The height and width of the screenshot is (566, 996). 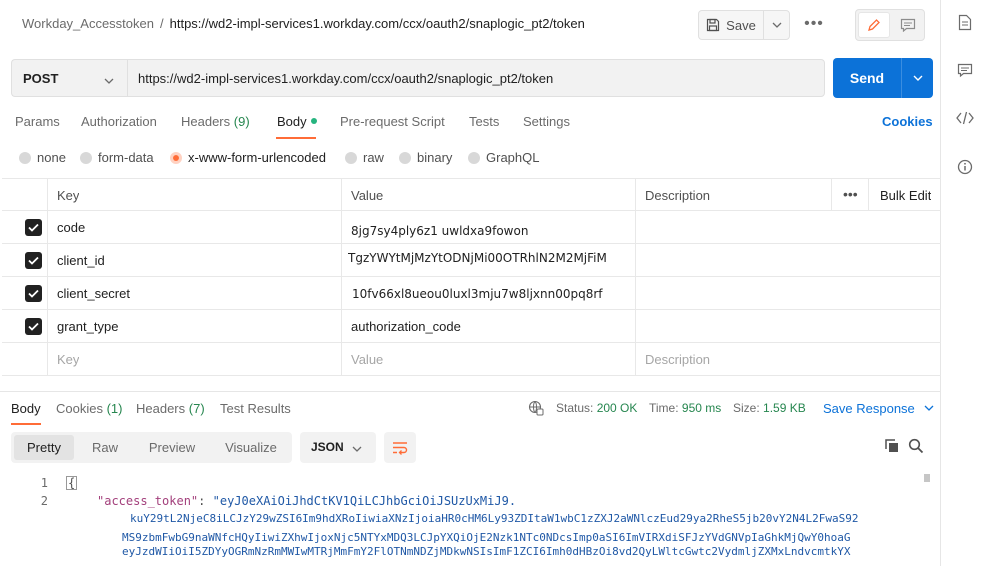 I want to click on size-indicator: Size: 1.59 KB, so click(x=769, y=408).